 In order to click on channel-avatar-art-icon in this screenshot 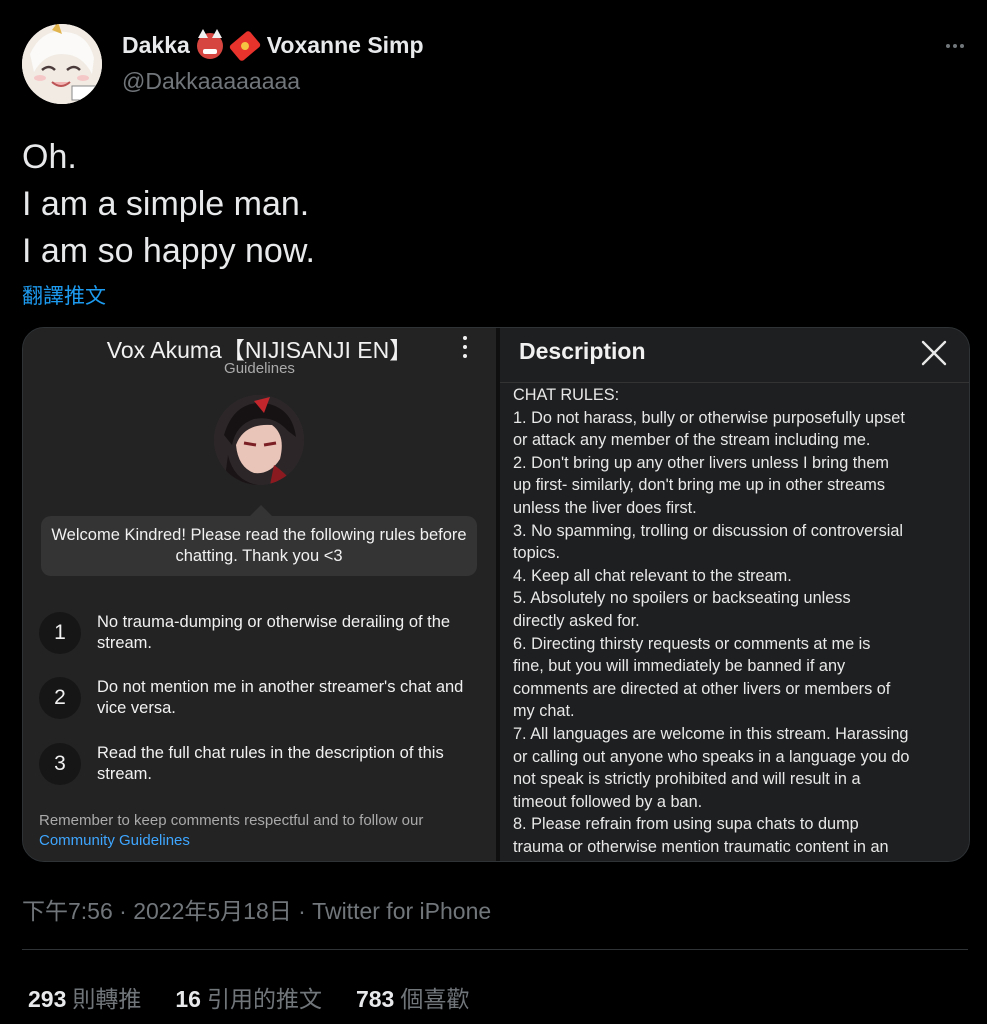, I will do `click(259, 440)`.